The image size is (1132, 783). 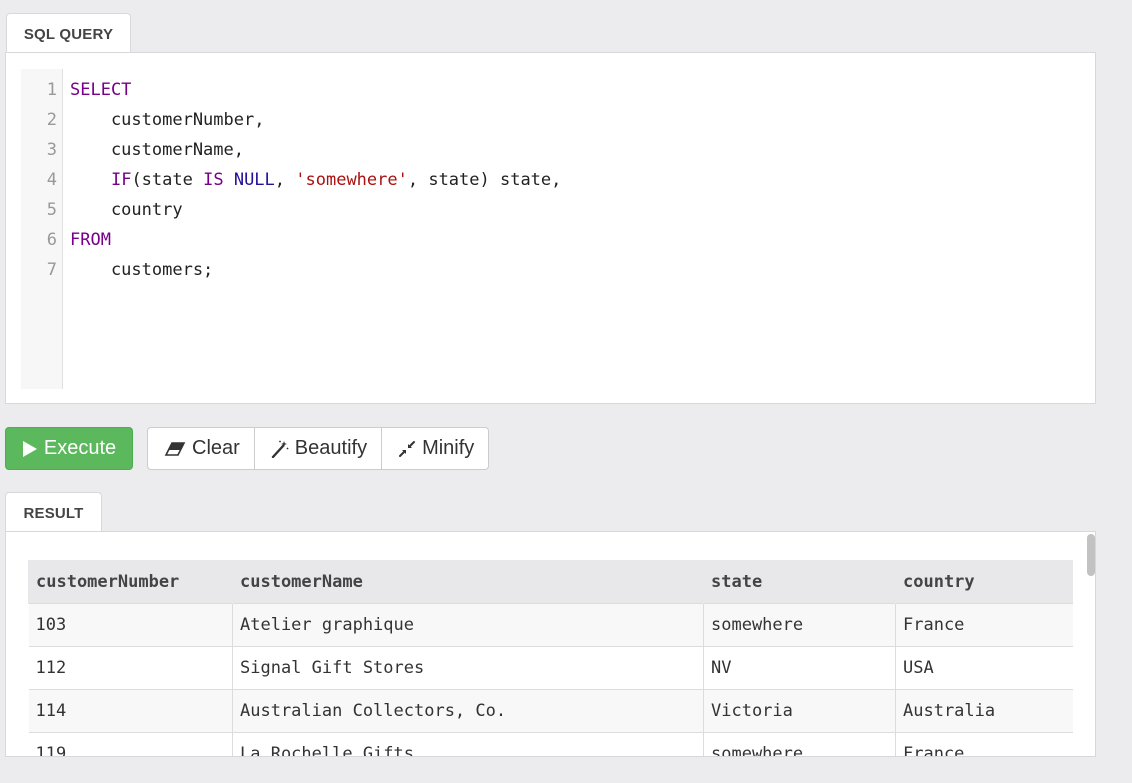 I want to click on table-row: 119 La Rochelle Gifts somewhere France, so click(x=550, y=744).